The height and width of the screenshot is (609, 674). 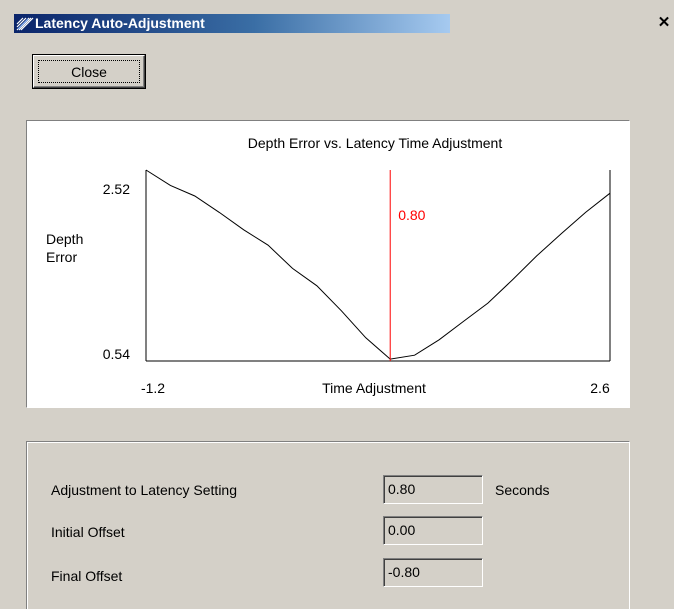 I want to click on latency-marker-label: 0.80, so click(x=411, y=215).